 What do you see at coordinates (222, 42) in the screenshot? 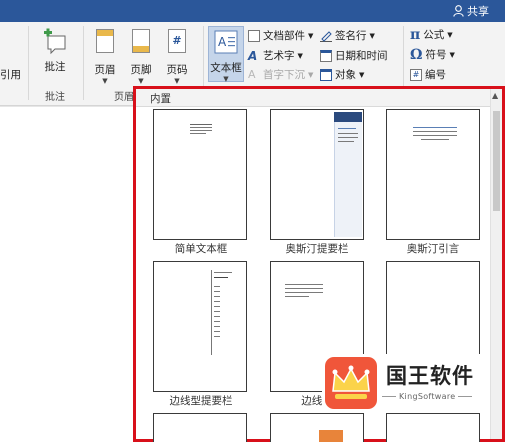
I see `svg-text: A` at bounding box center [222, 42].